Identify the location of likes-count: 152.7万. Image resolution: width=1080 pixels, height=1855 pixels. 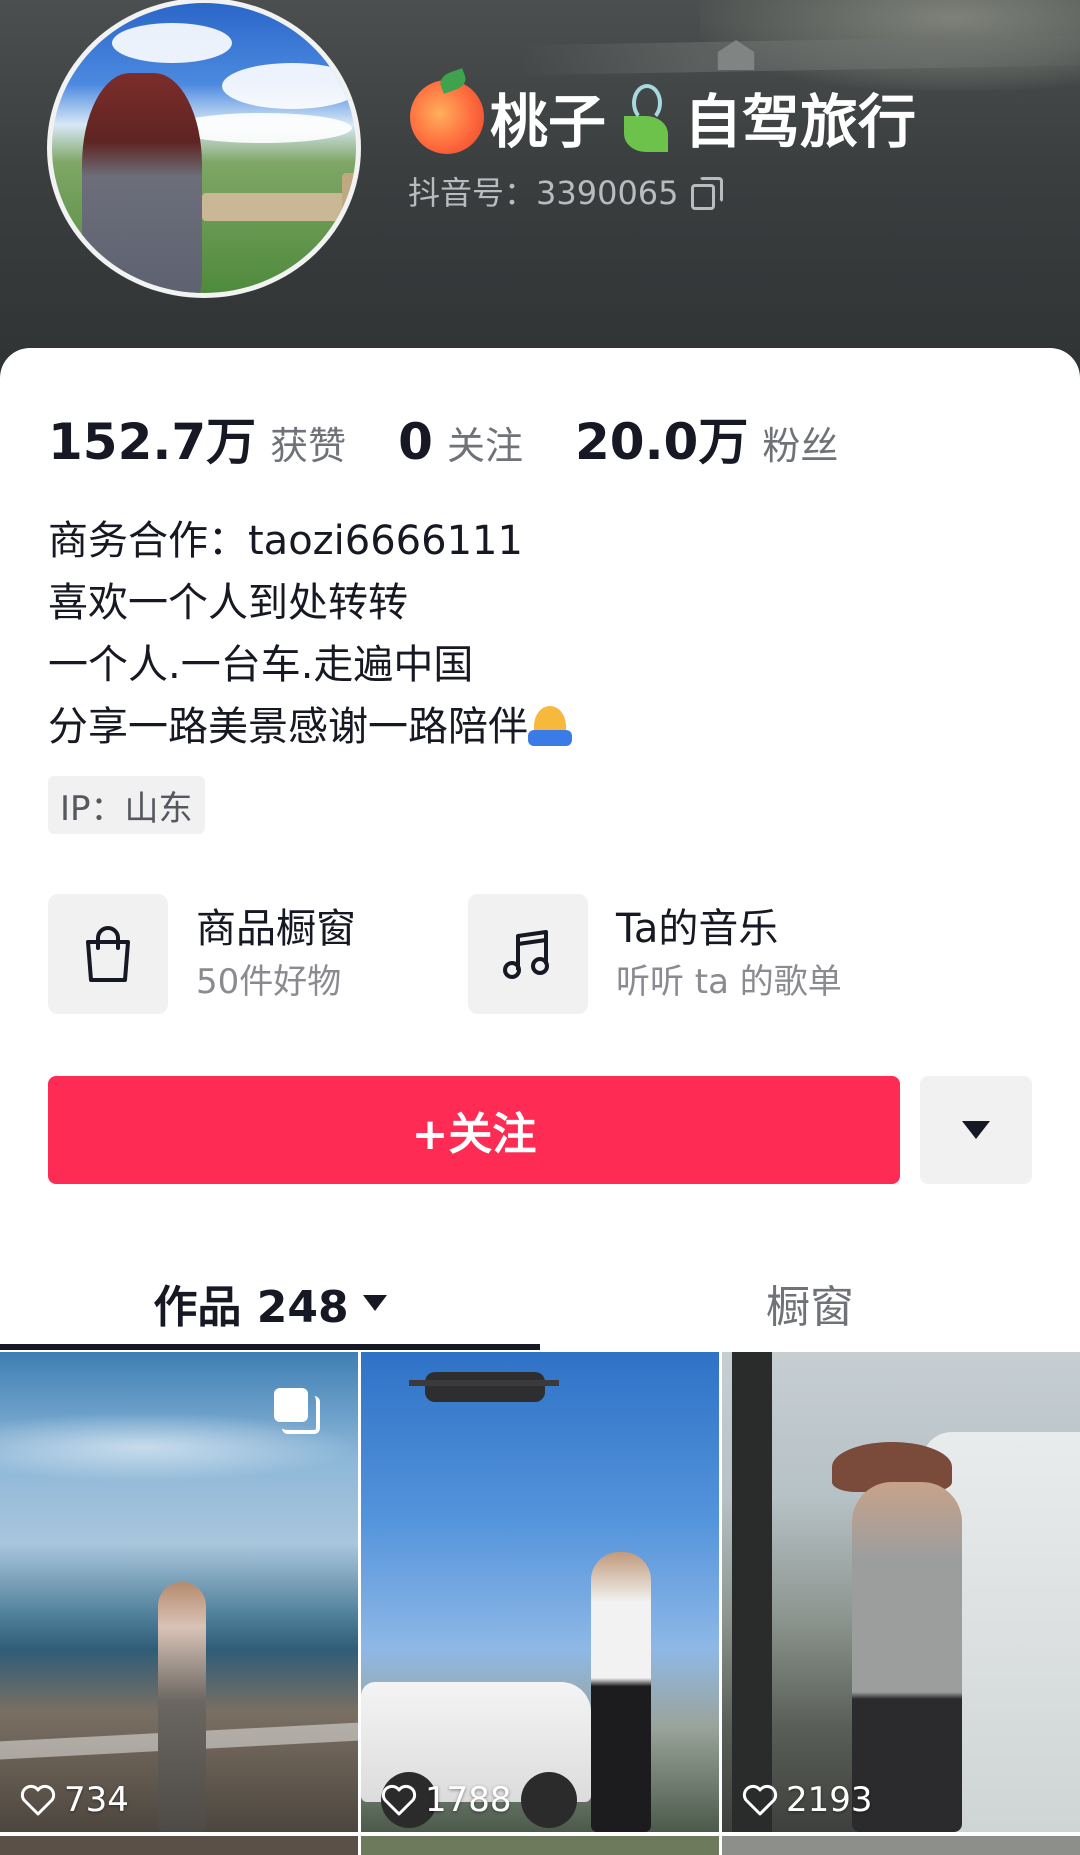
(152, 442).